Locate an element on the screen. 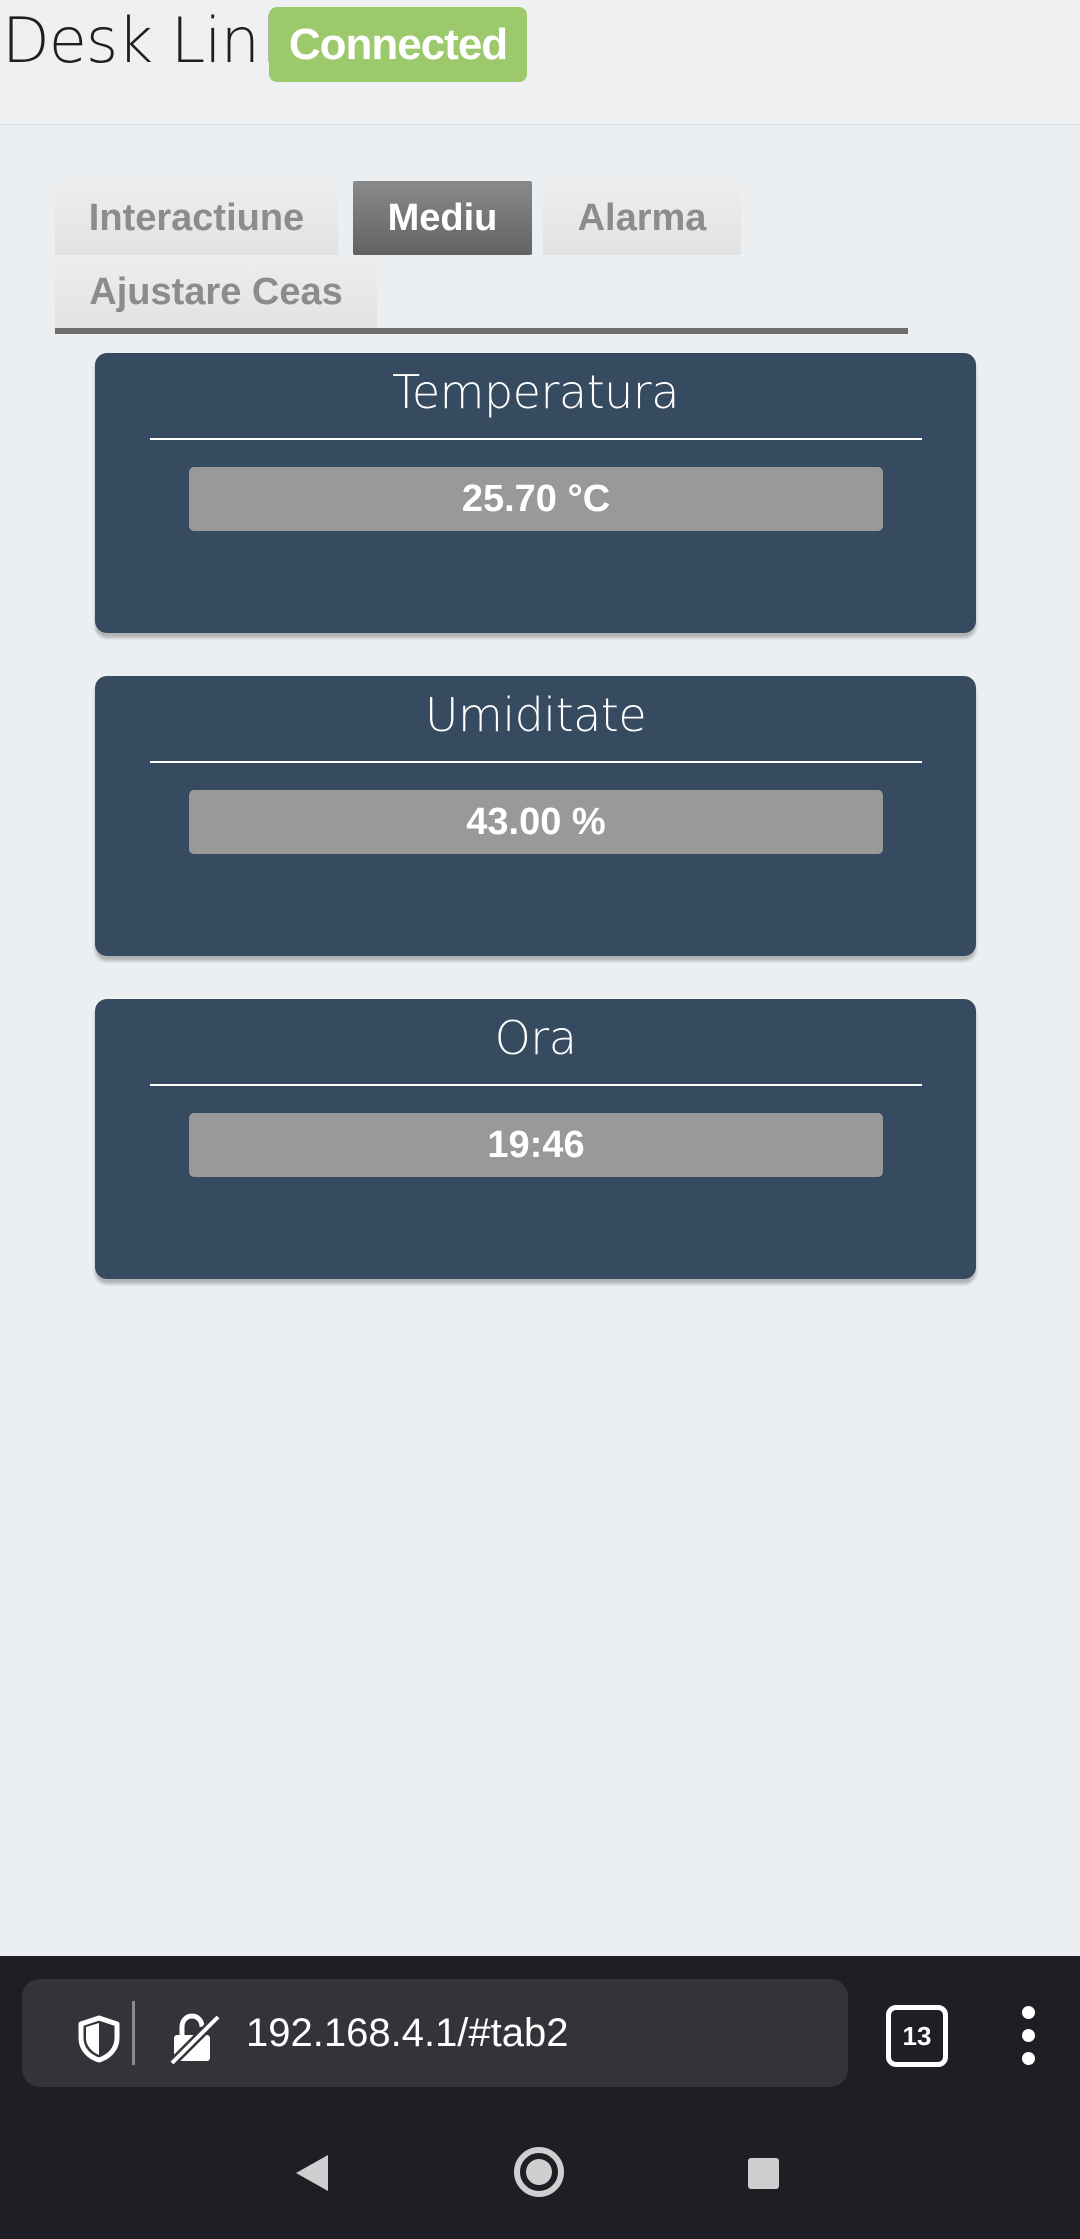 The height and width of the screenshot is (2239, 1080). humidity-value: 43.00 % is located at coordinates (536, 822).